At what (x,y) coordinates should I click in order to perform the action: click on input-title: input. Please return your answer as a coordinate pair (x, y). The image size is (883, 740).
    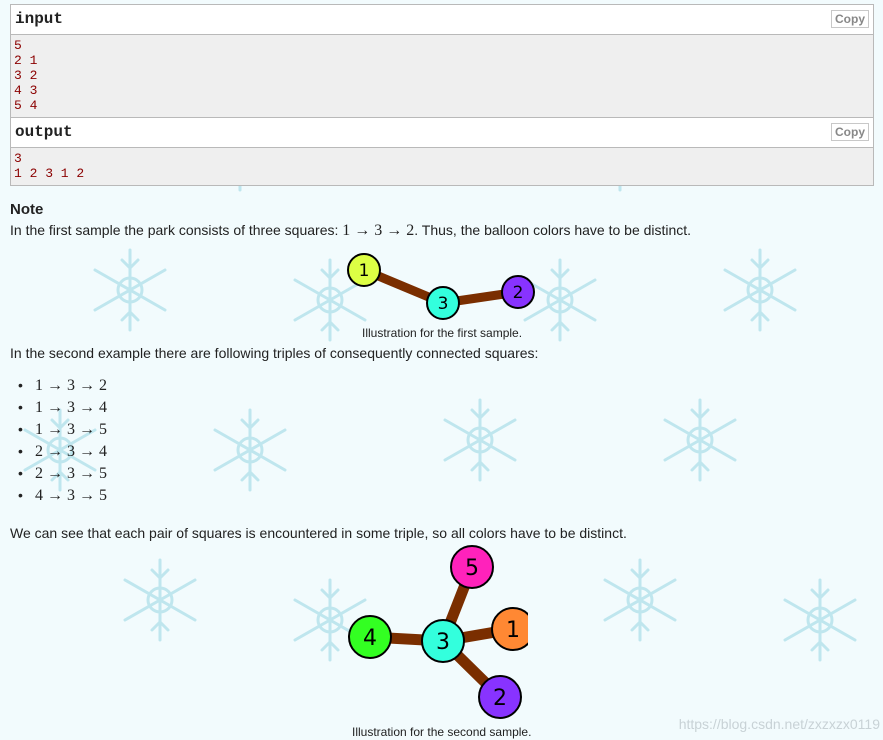
    Looking at the image, I should click on (39, 19).